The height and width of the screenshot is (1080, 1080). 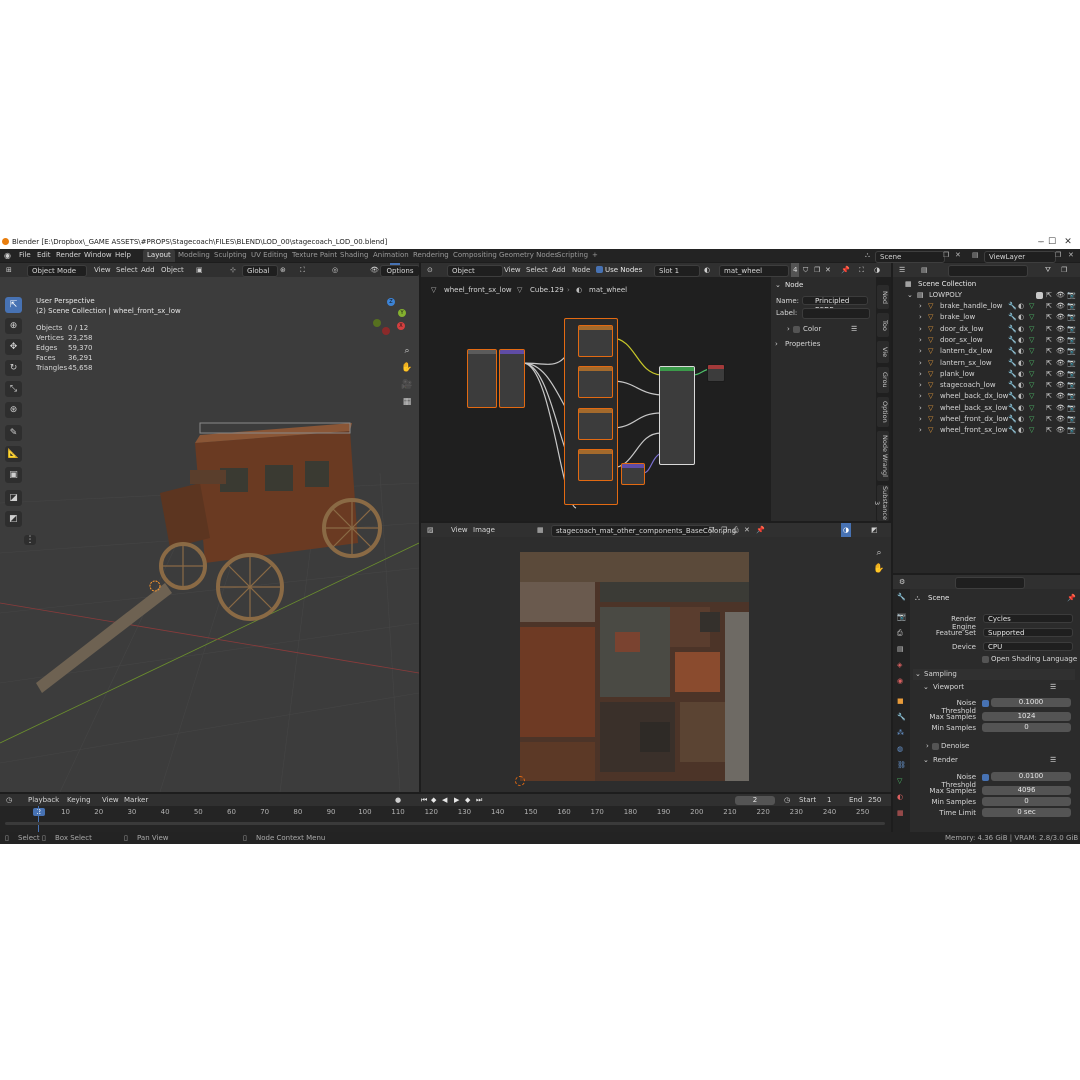 What do you see at coordinates (927, 746) in the screenshot?
I see `denoise-chevron-icon: ›` at bounding box center [927, 746].